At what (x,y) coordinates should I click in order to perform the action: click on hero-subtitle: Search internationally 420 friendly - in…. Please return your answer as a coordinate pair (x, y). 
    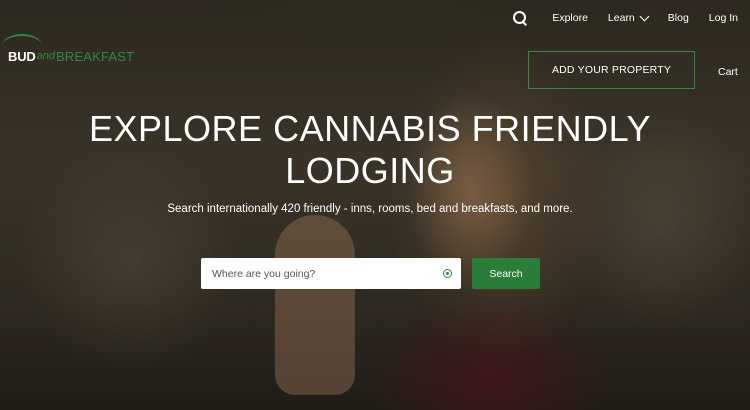
    Looking at the image, I should click on (370, 209).